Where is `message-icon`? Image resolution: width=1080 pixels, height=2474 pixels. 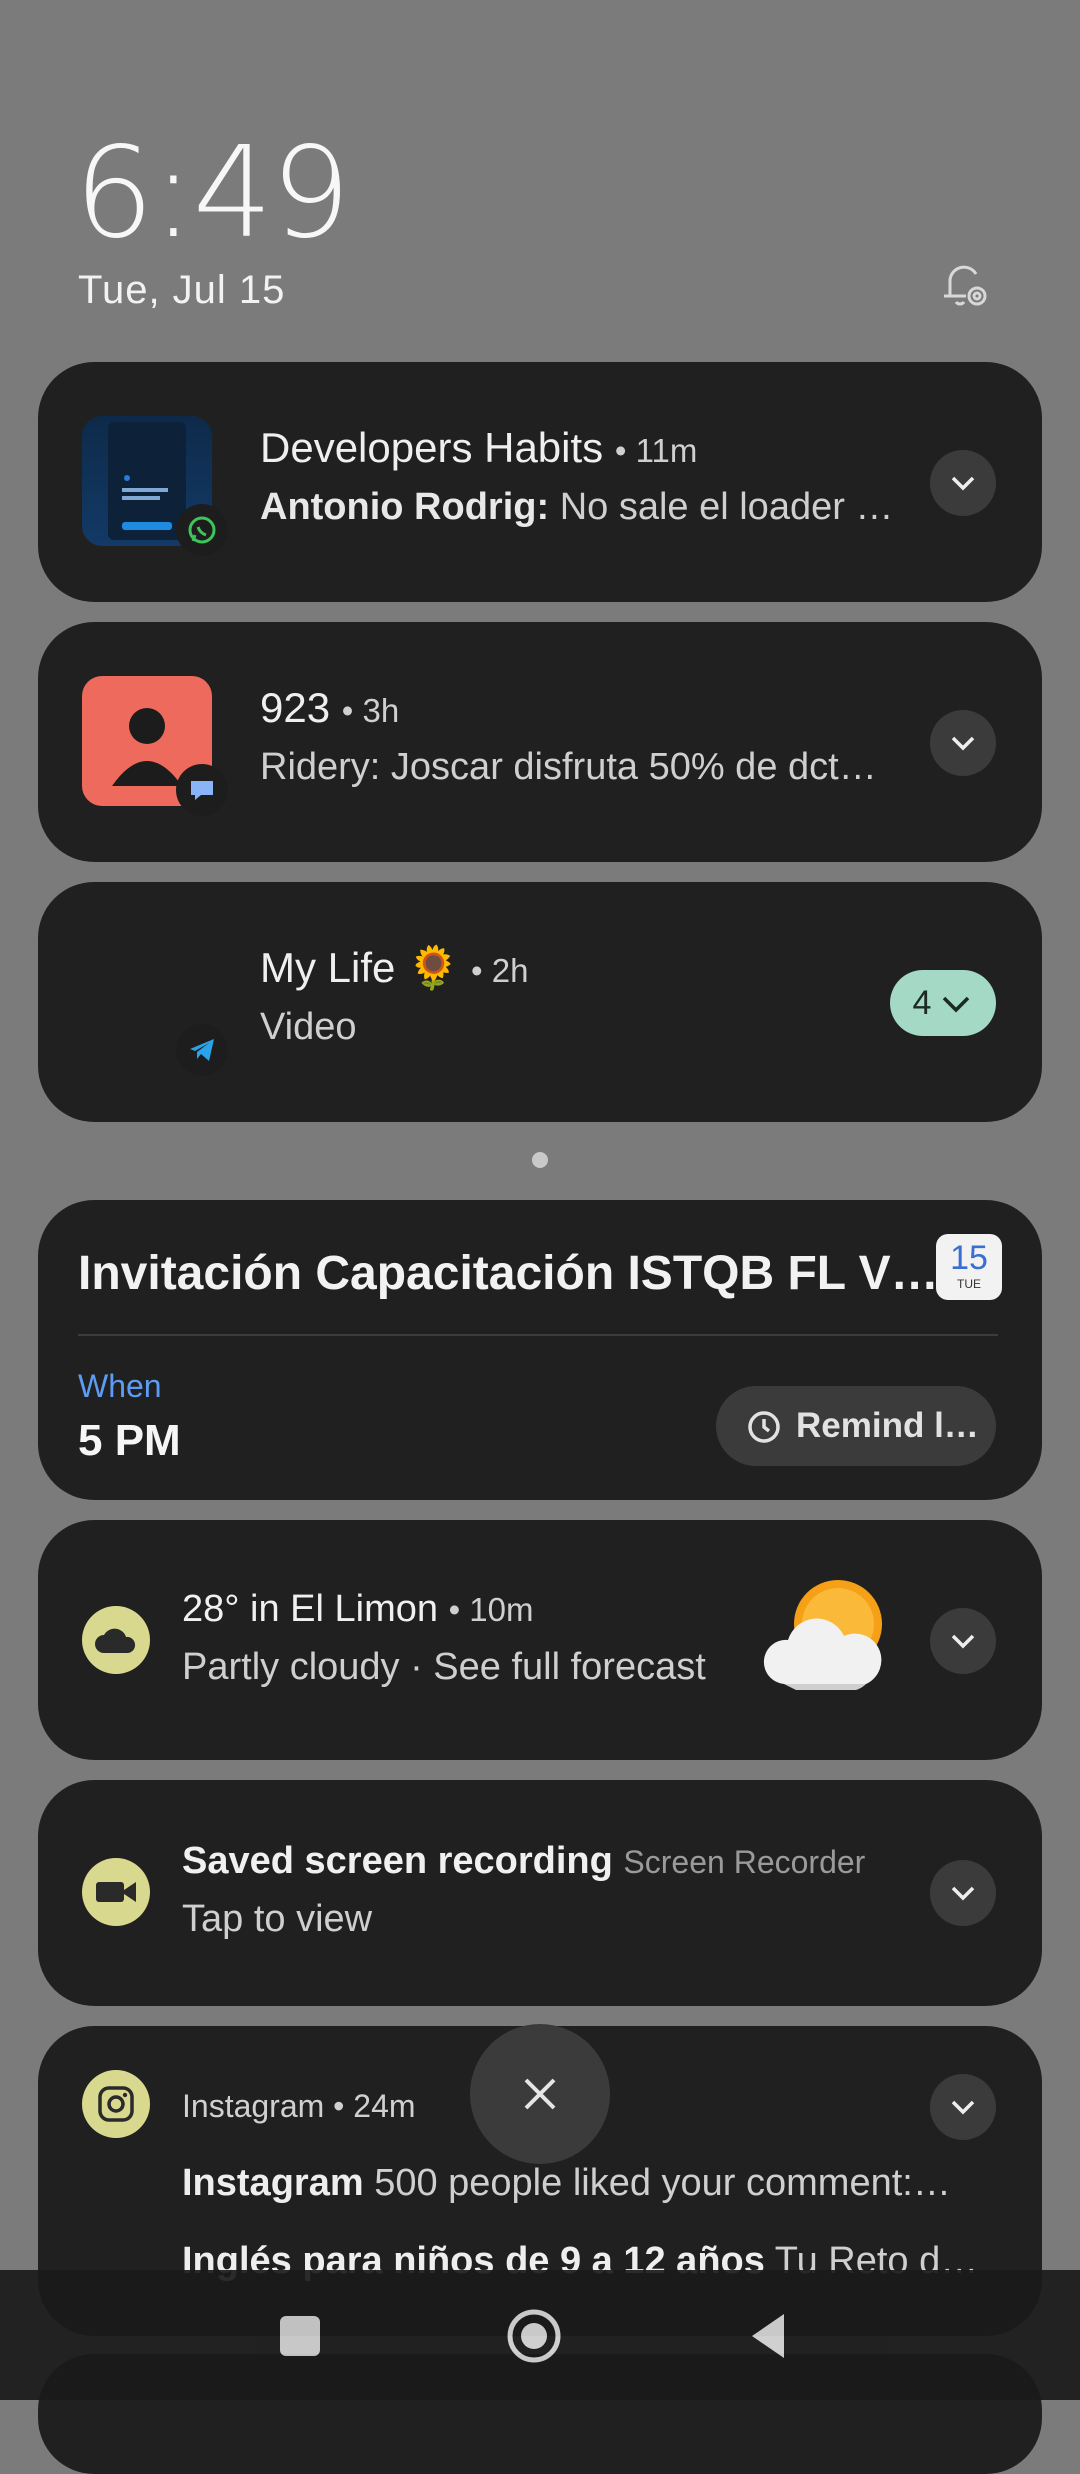
message-icon is located at coordinates (202, 790).